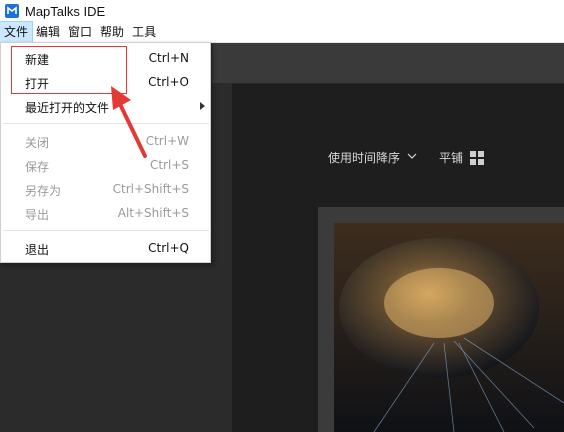 Image resolution: width=564 pixels, height=432 pixels. Describe the element at coordinates (67, 108) in the screenshot. I see `menu-item-label: 最近打开的文件` at that location.